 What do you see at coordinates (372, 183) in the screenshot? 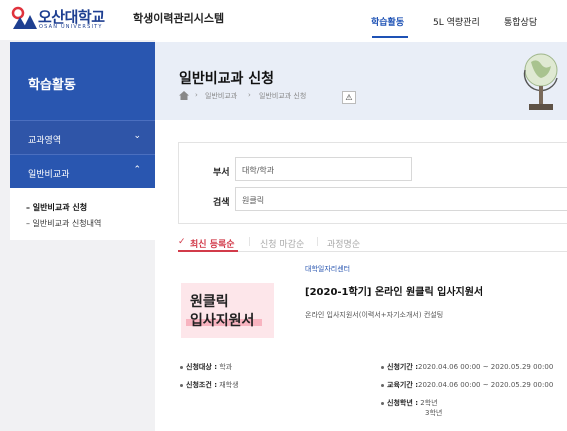
I see `search-panel: 부서 대학/학과 검색 원클릭` at bounding box center [372, 183].